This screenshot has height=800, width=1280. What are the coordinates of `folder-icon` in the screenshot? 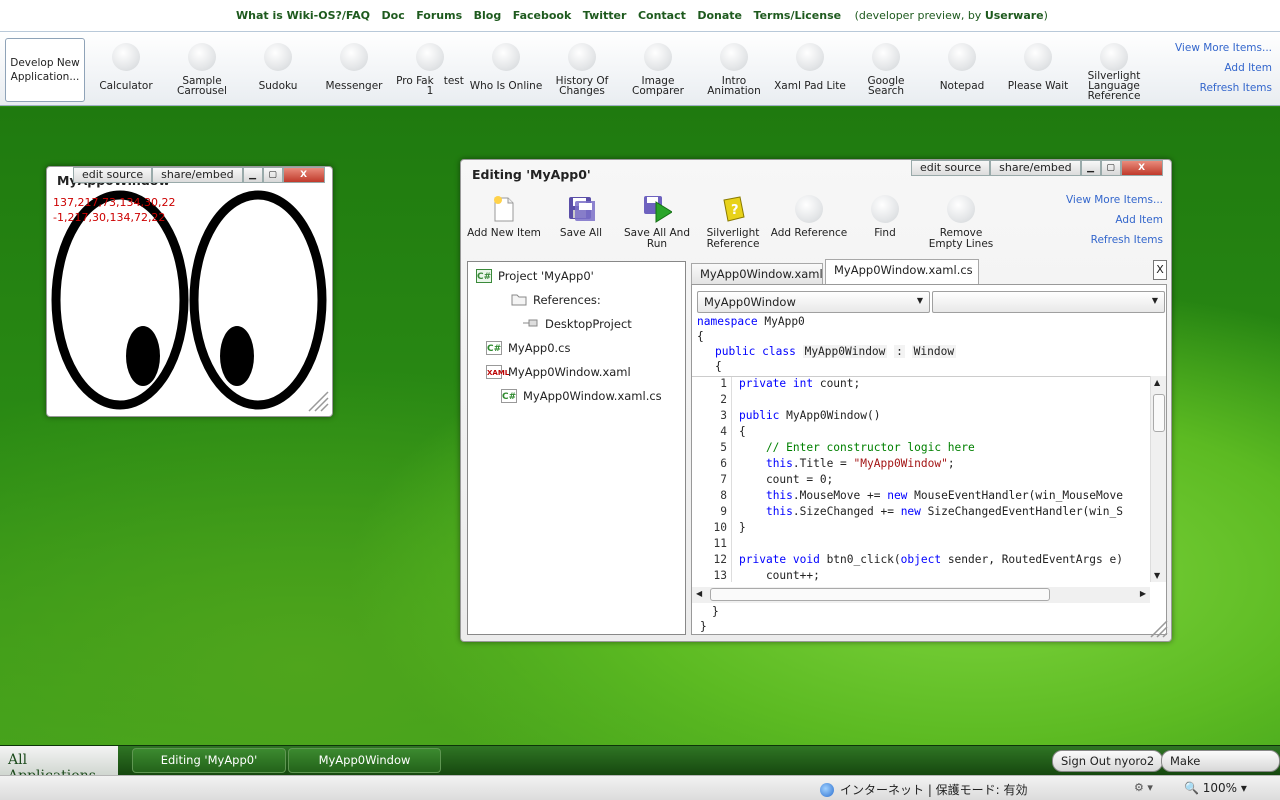 It's located at (519, 300).